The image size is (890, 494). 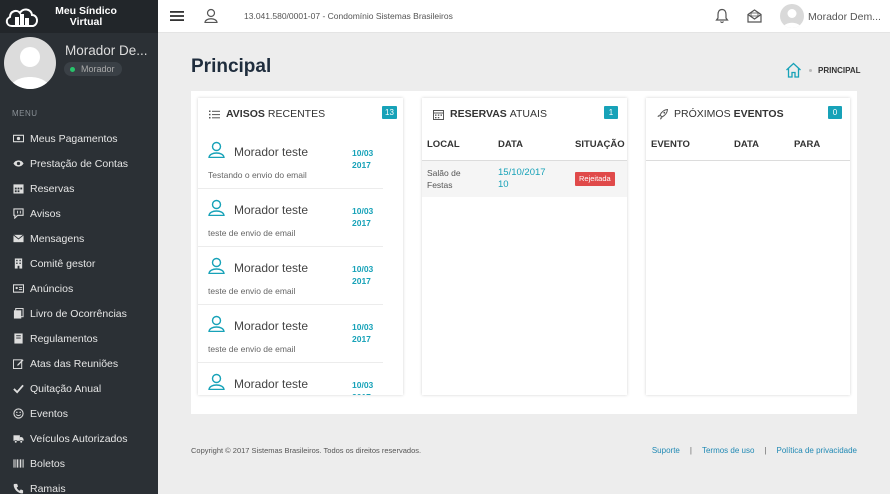 I want to click on eventos-header: PRÓXIMOS EVENTOS 0, so click(x=748, y=114).